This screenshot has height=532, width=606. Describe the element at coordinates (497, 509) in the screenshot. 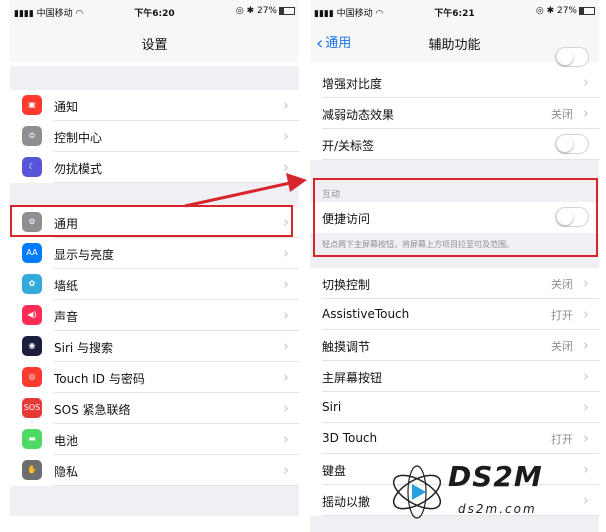

I see `watermark-domain: ds2m.com` at that location.